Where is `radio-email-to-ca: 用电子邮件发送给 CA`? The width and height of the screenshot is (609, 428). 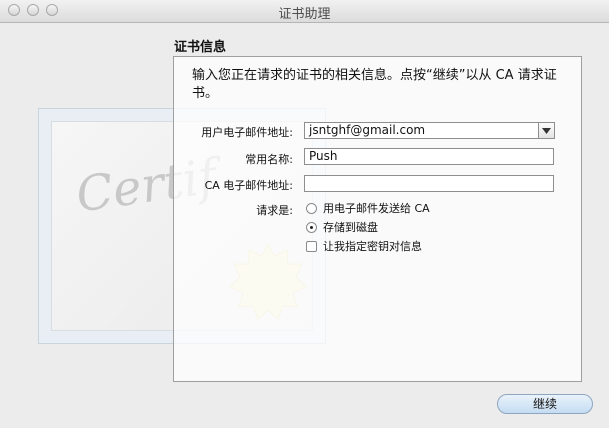
radio-email-to-ca: 用电子邮件发送给 CA is located at coordinates (368, 208).